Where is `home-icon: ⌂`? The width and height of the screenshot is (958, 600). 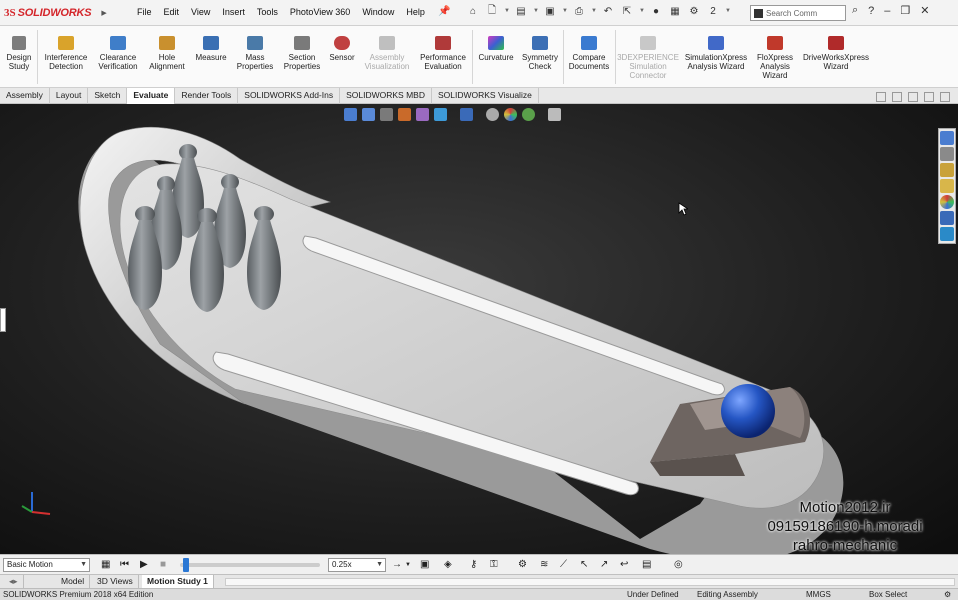
home-icon: ⌂ is located at coordinates (473, 11).